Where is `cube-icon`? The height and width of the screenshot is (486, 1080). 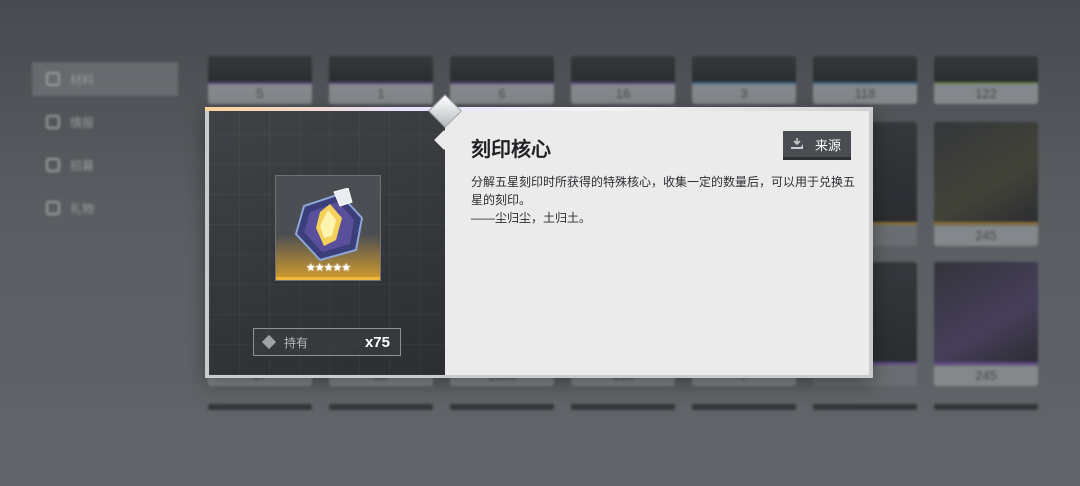 cube-icon is located at coordinates (269, 342).